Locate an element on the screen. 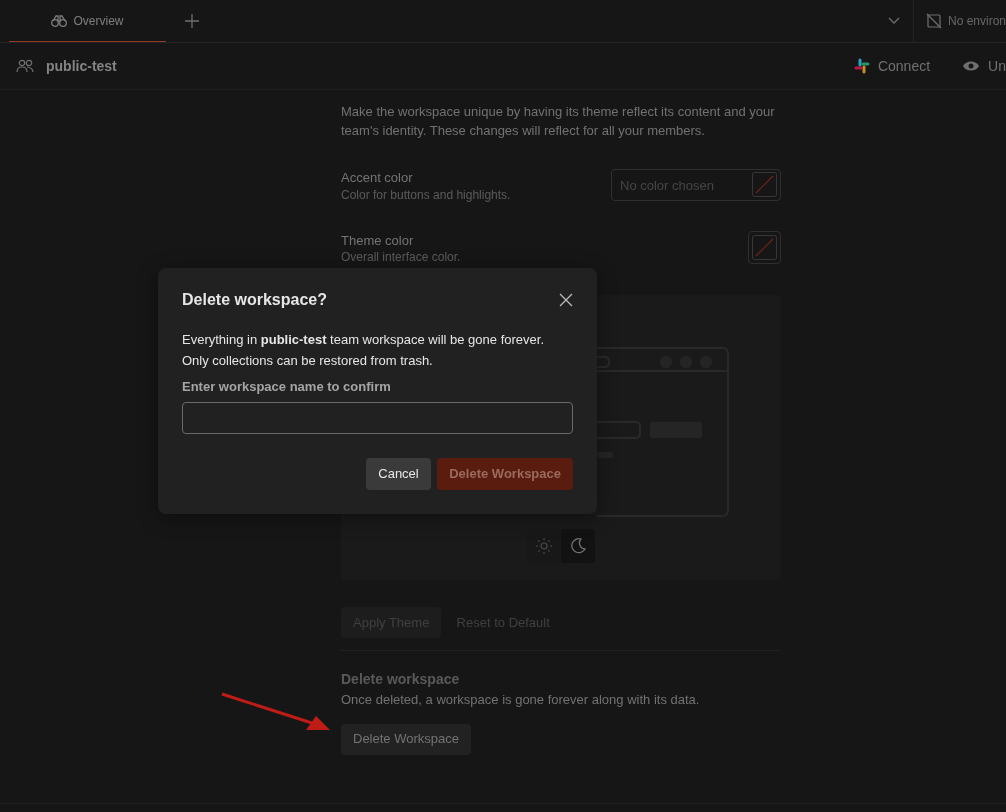 This screenshot has width=1006, height=812. setting-label: Accent color is located at coordinates (377, 178).